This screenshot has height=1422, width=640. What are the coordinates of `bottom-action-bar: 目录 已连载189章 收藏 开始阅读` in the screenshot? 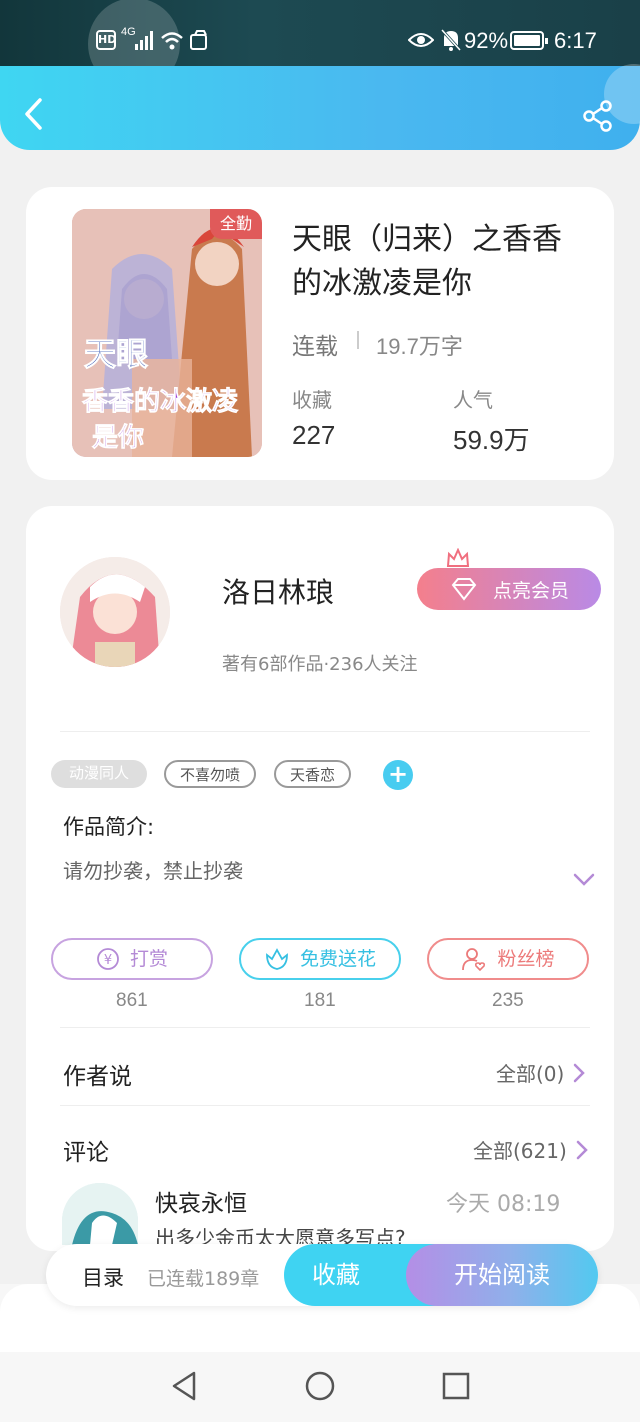 It's located at (322, 1275).